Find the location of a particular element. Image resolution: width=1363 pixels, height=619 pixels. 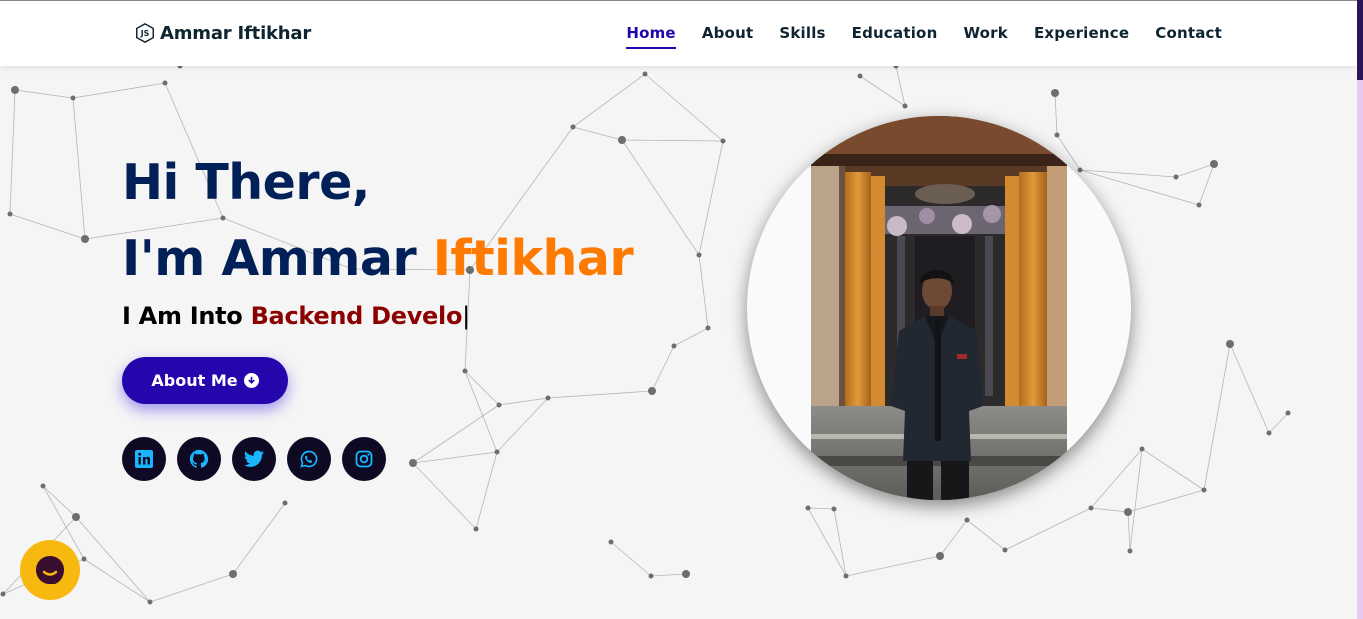

whatsapp-link is located at coordinates (309, 459).